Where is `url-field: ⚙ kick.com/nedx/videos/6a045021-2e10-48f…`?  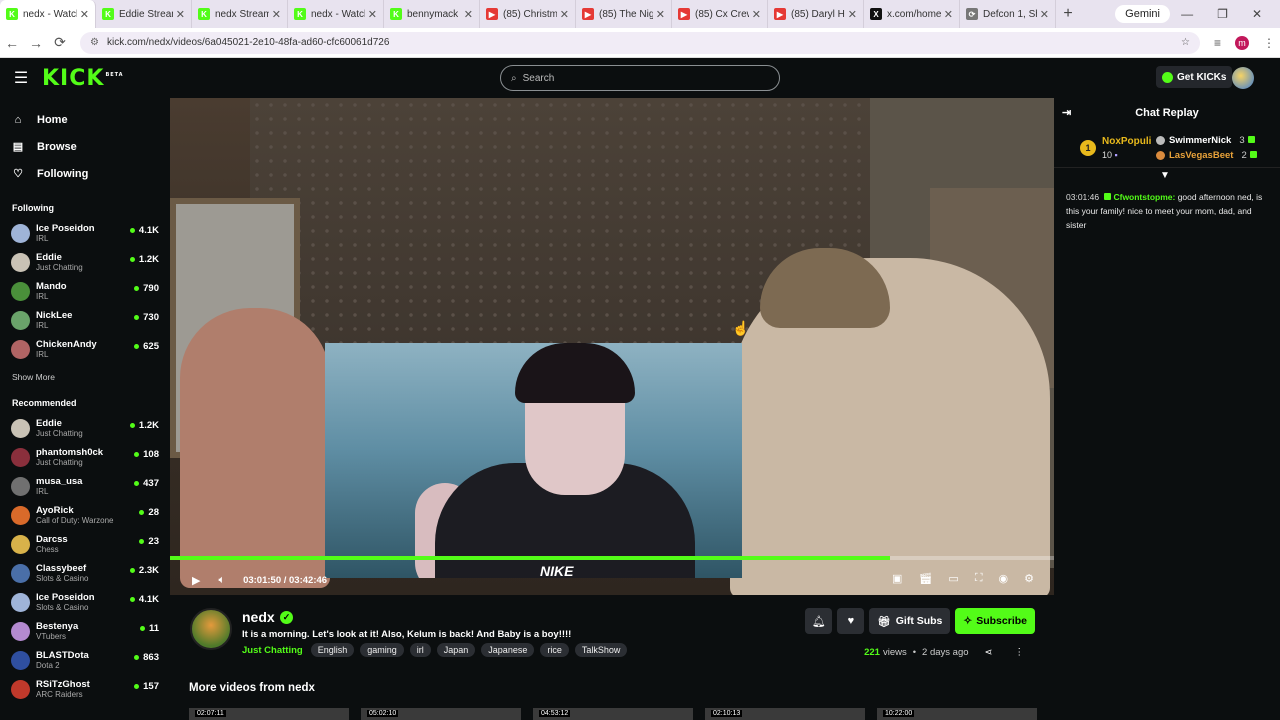 url-field: ⚙ kick.com/nedx/videos/6a045021-2e10-48f… is located at coordinates (640, 42).